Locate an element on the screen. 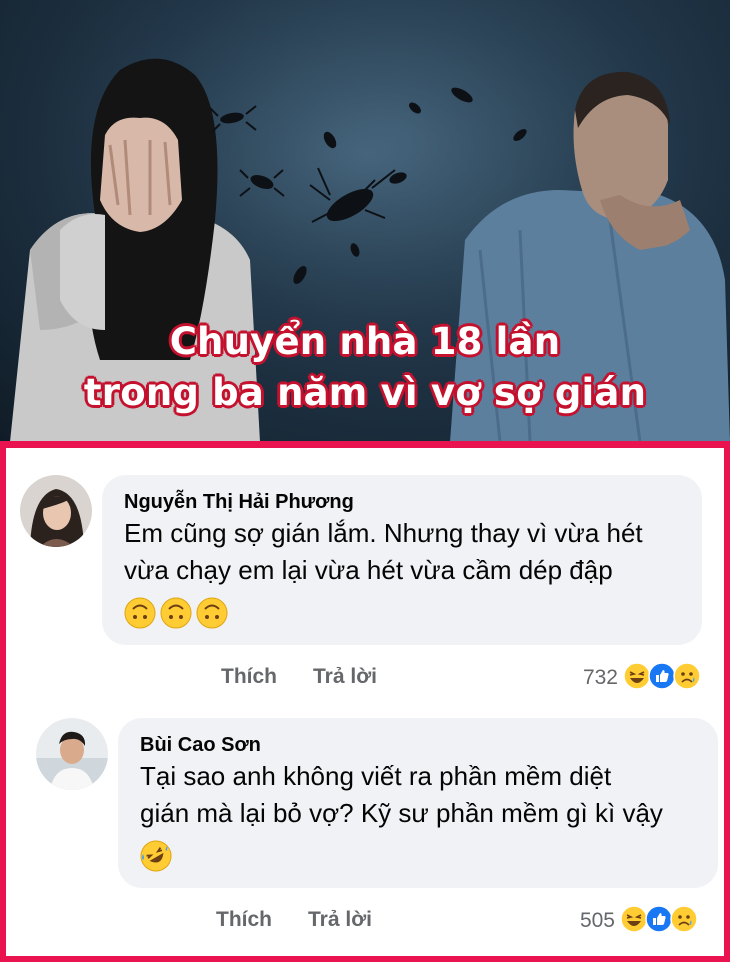 The image size is (730, 962). avatar-man-icon is located at coordinates (72, 754).